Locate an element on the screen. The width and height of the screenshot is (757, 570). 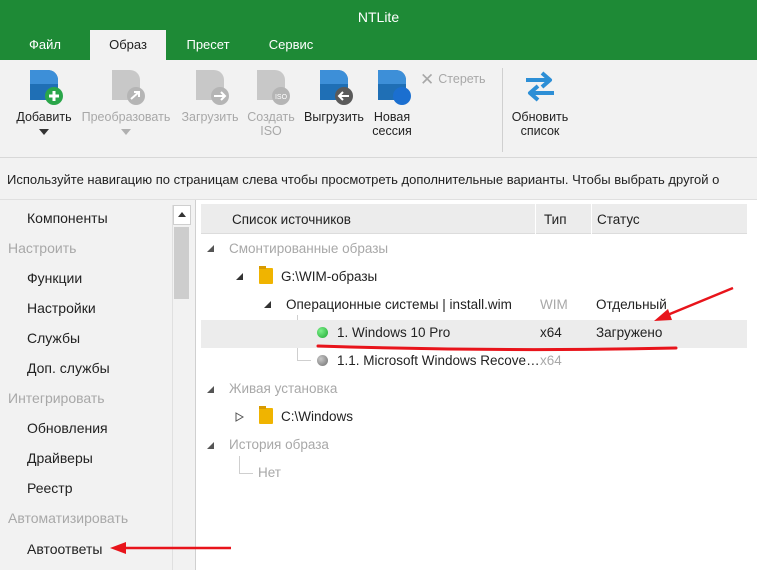
window-title: NTLite is located at coordinates (378, 17).